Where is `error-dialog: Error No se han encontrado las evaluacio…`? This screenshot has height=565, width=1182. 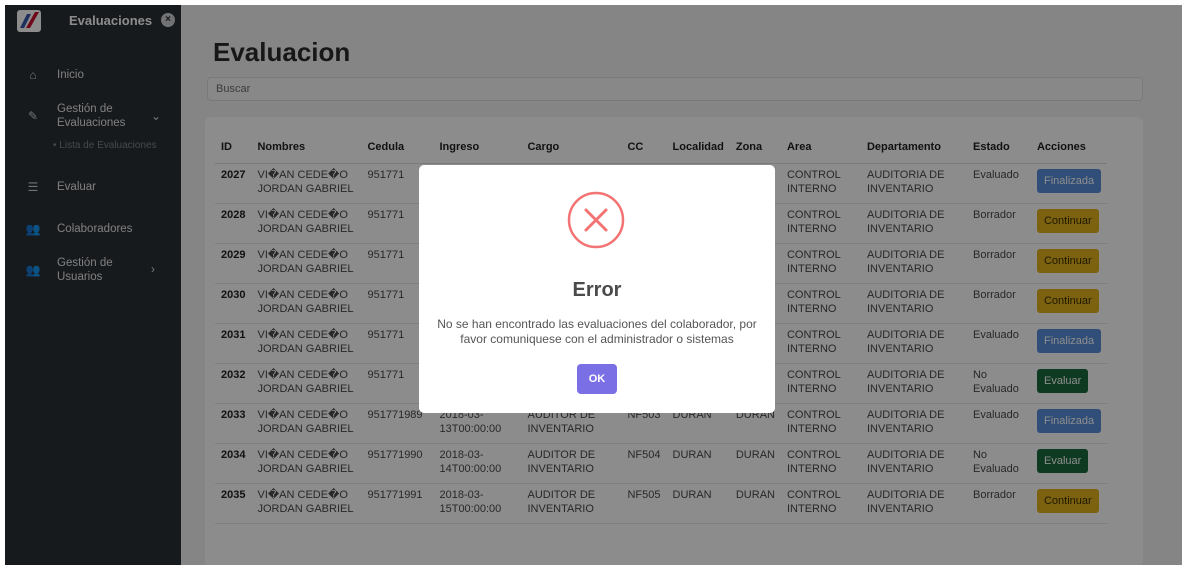 error-dialog: Error No se han encontrado las evaluacio… is located at coordinates (597, 289).